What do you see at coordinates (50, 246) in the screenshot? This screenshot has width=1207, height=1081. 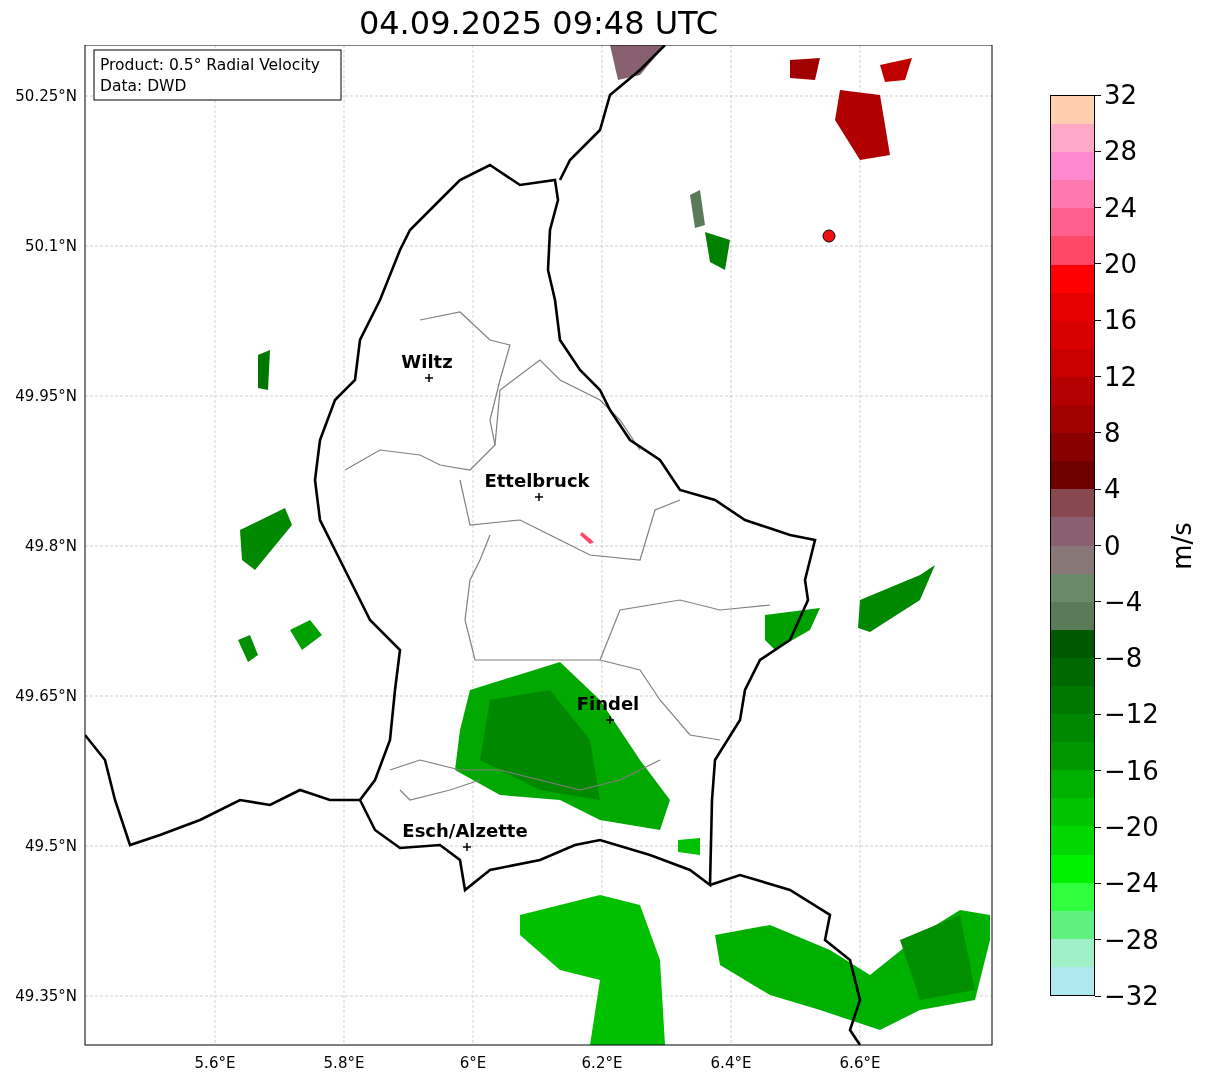 I see `latitude-label: 50.1°N` at bounding box center [50, 246].